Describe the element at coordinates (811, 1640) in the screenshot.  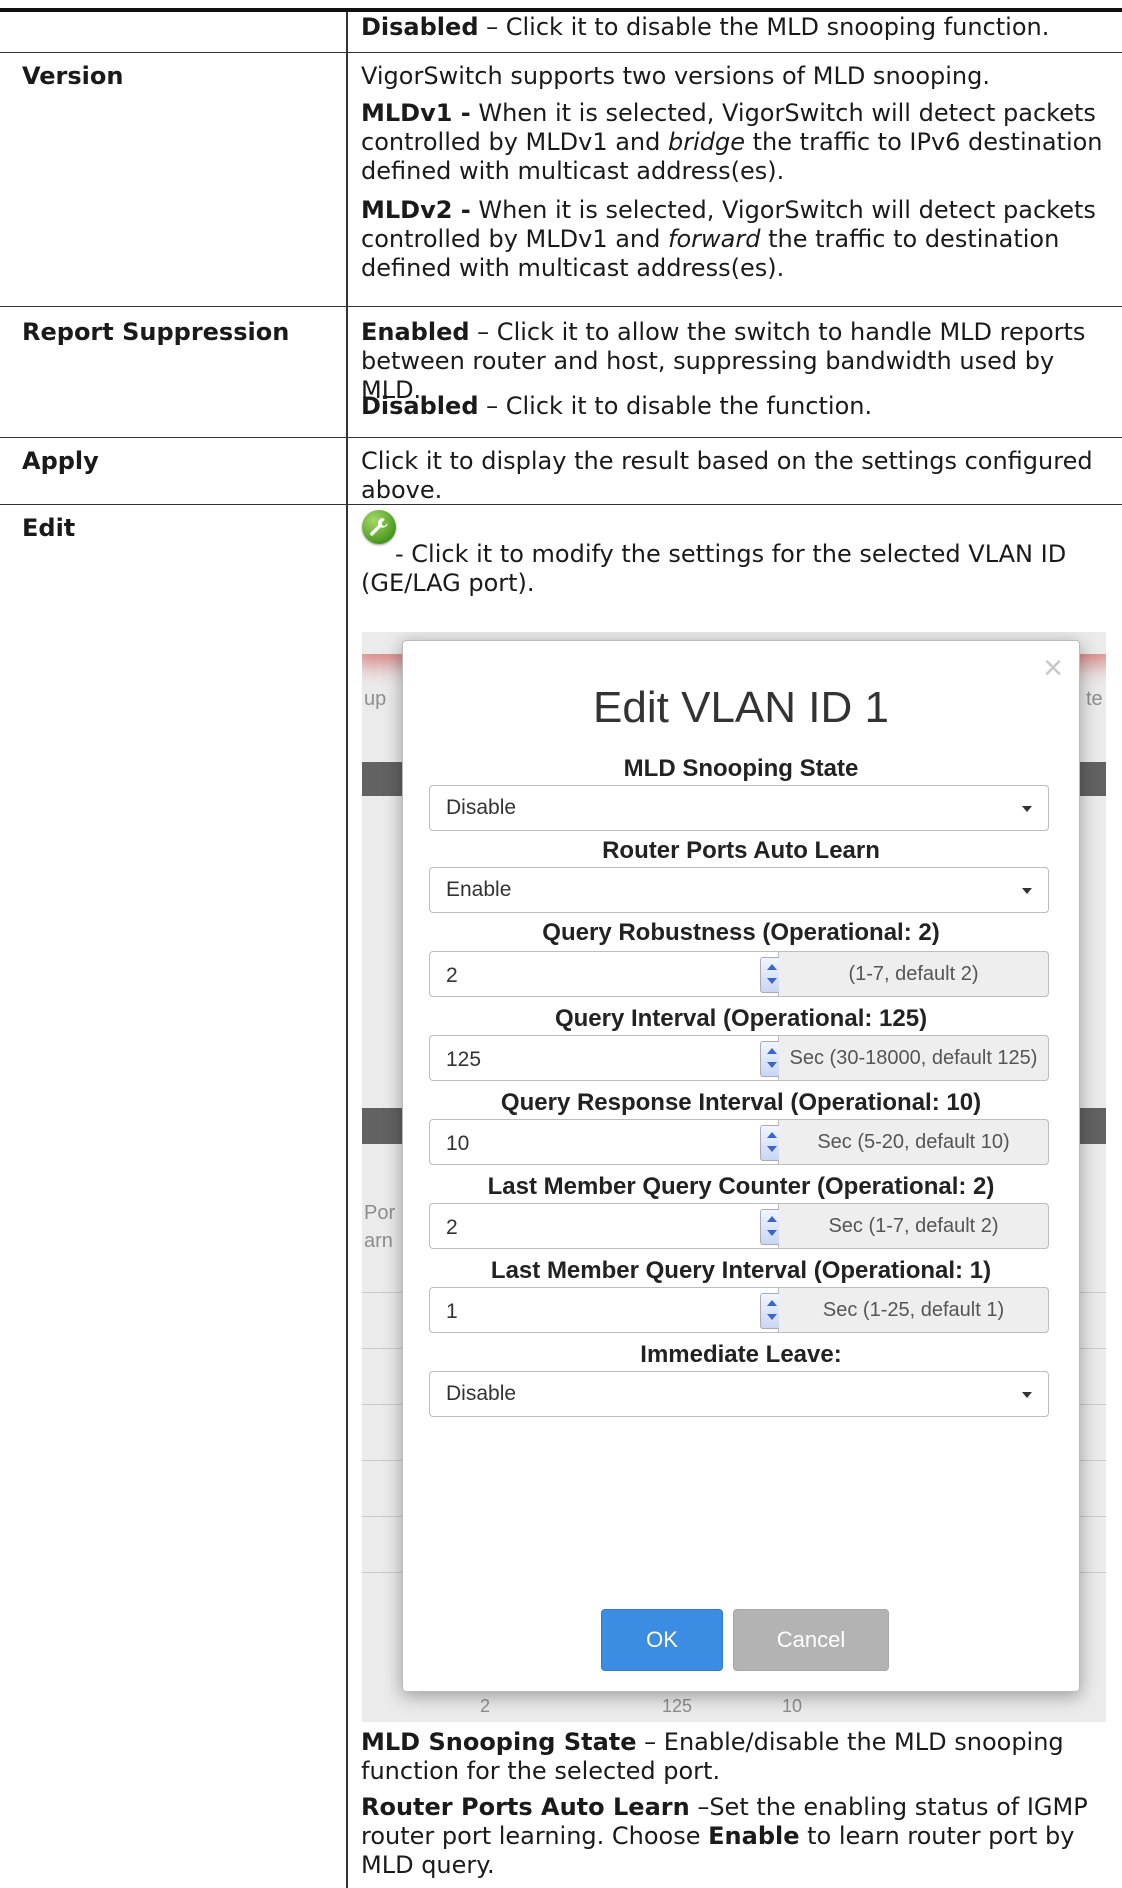
I see `cancel-button: Cancel` at that location.